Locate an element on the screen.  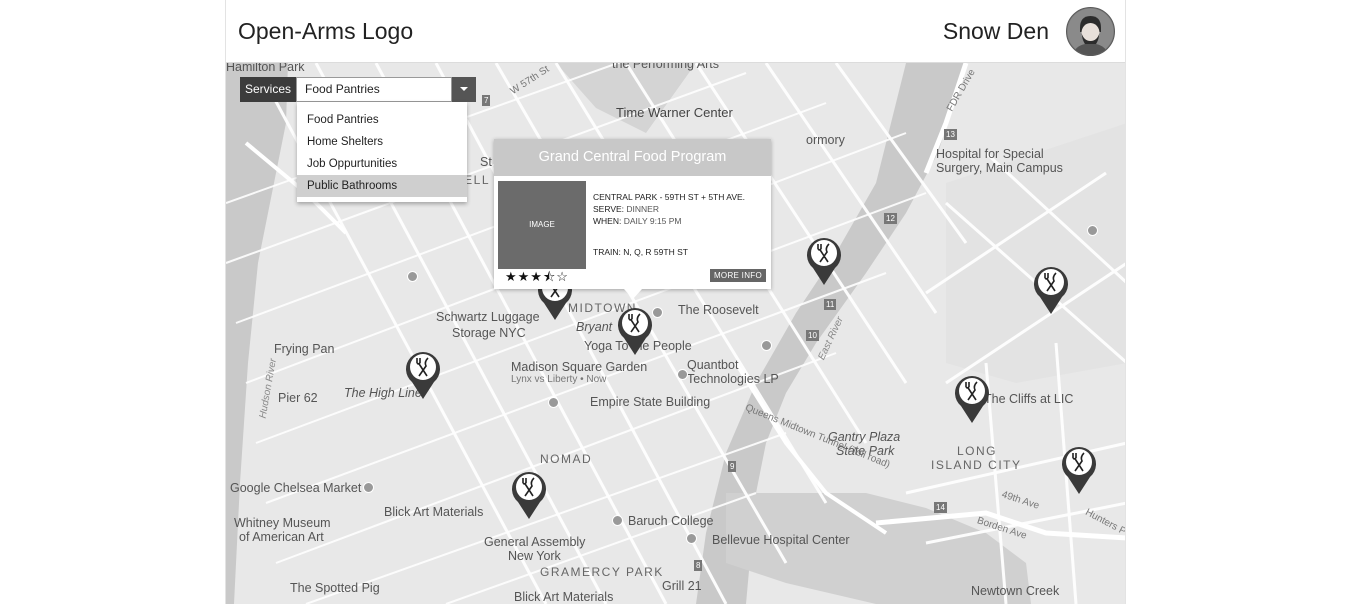
label-time-warner: Time Warner Center is located at coordinates (674, 112).